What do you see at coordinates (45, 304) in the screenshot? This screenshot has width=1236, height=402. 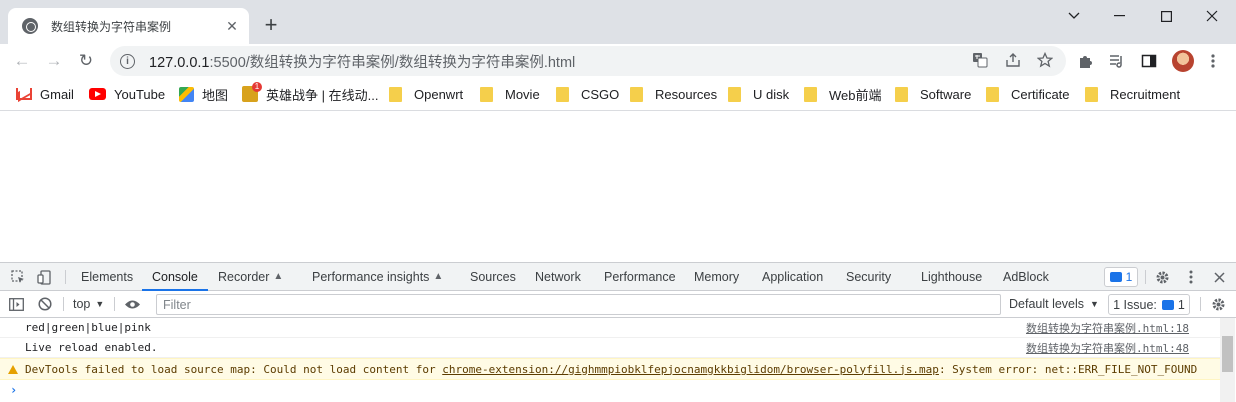 I see `clear-console-icon` at bounding box center [45, 304].